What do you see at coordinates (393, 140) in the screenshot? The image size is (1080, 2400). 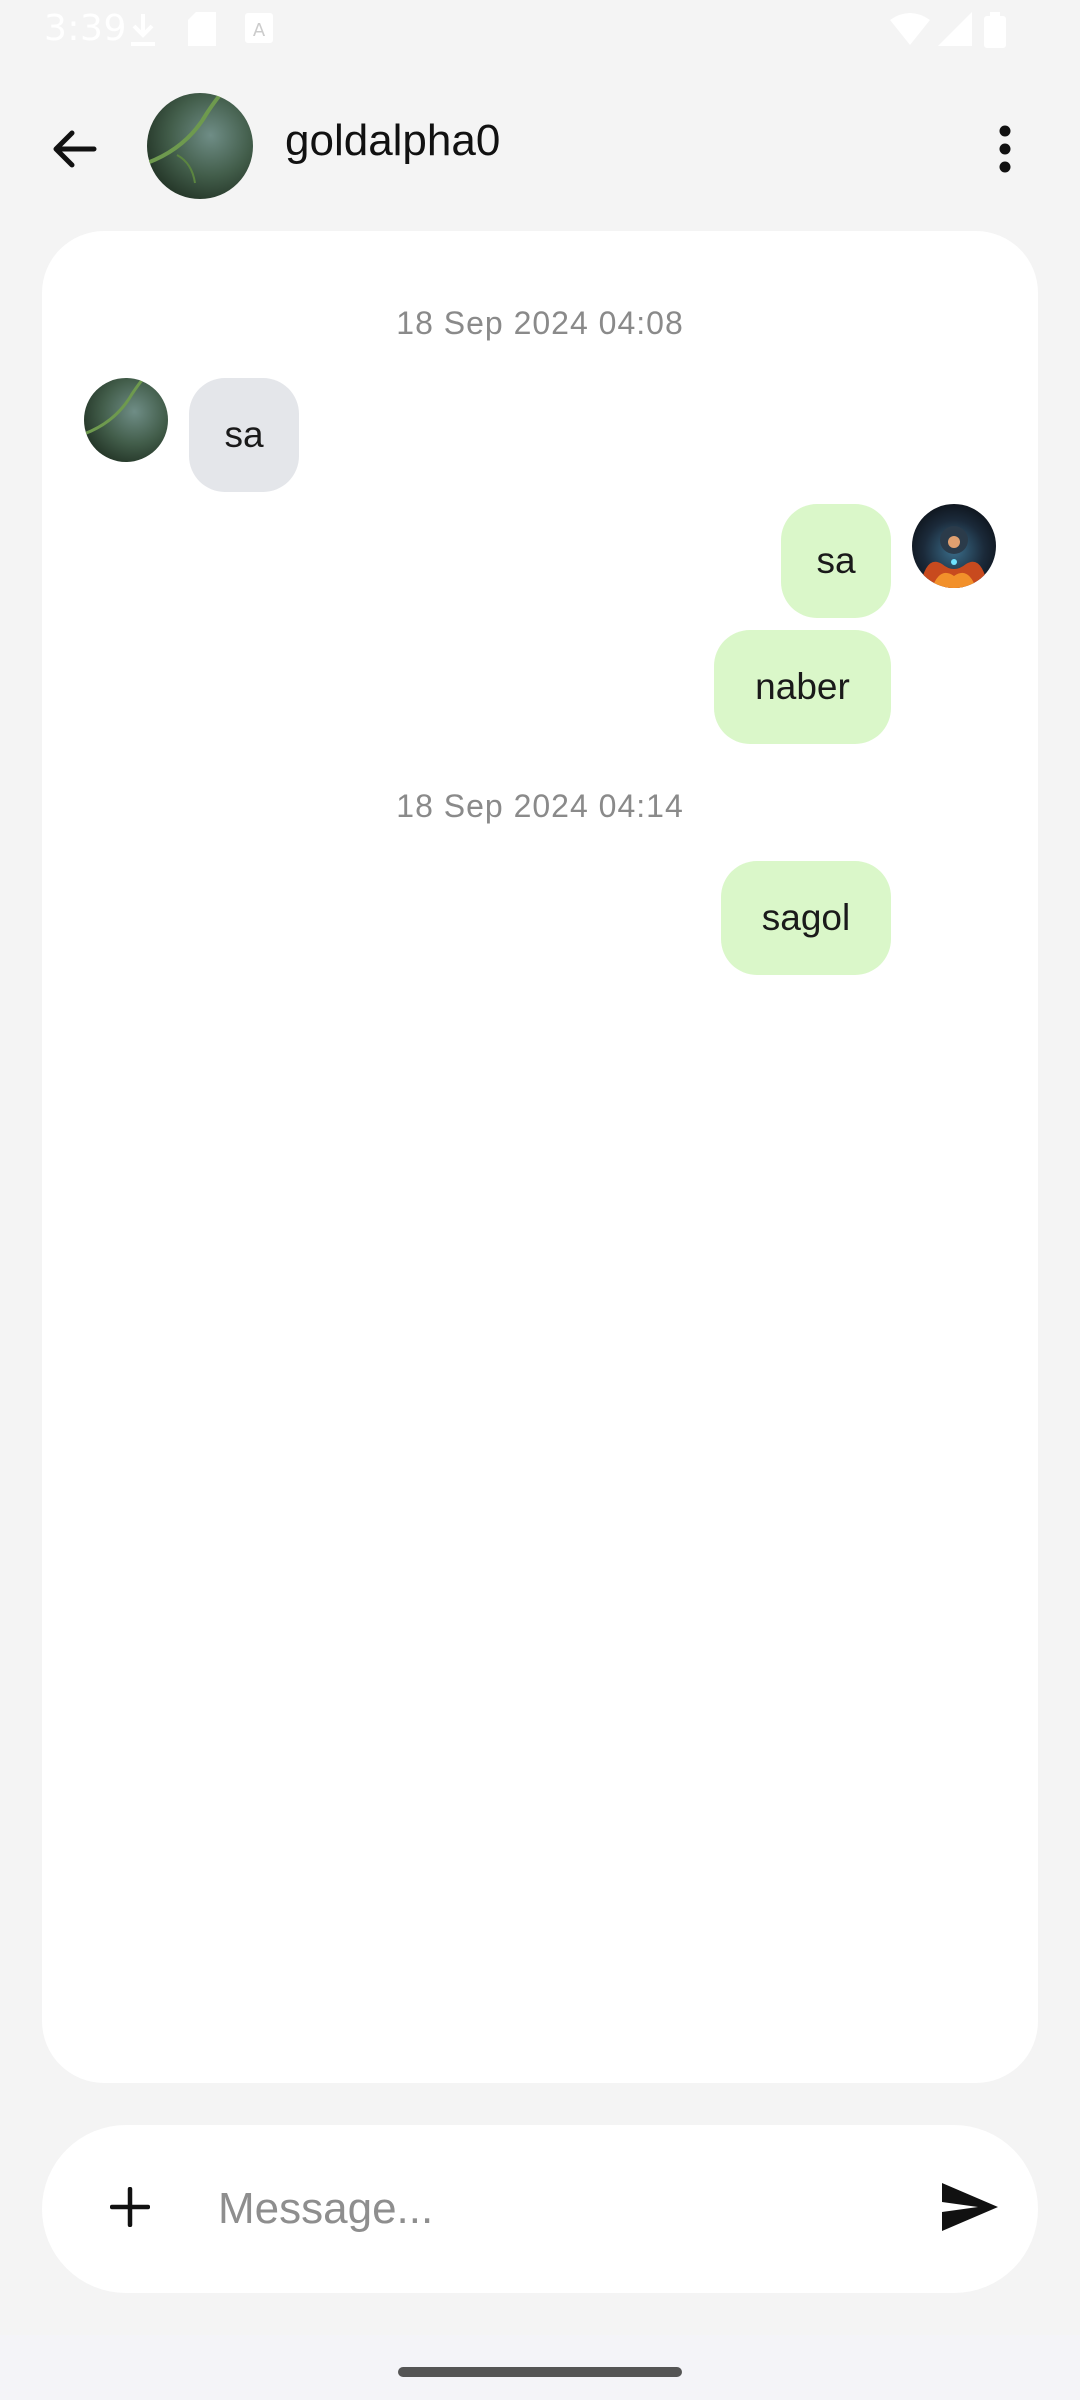 I see `contact-name: goldalpha0` at bounding box center [393, 140].